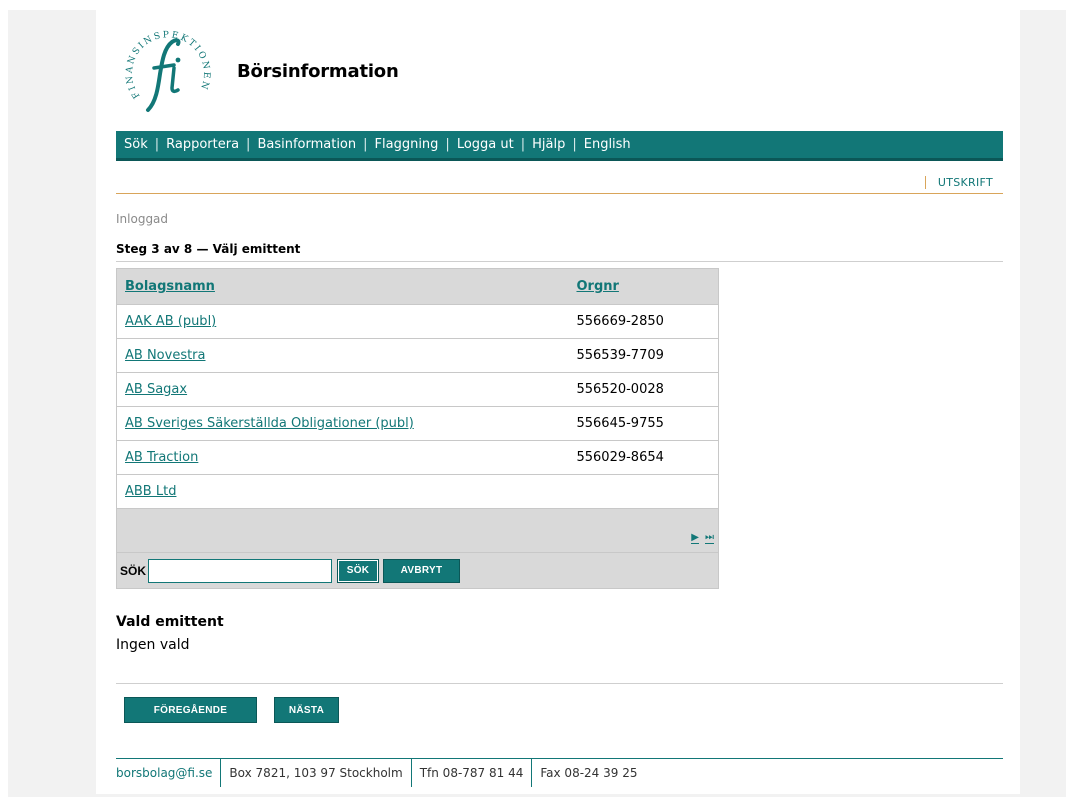  I want to click on top-strip-left, so click(52, 18).